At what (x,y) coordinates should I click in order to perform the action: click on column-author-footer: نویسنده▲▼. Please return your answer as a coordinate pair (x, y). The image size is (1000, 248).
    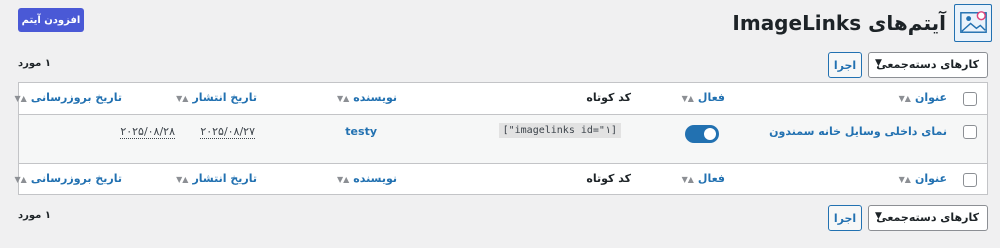
    Looking at the image, I should click on (367, 178).